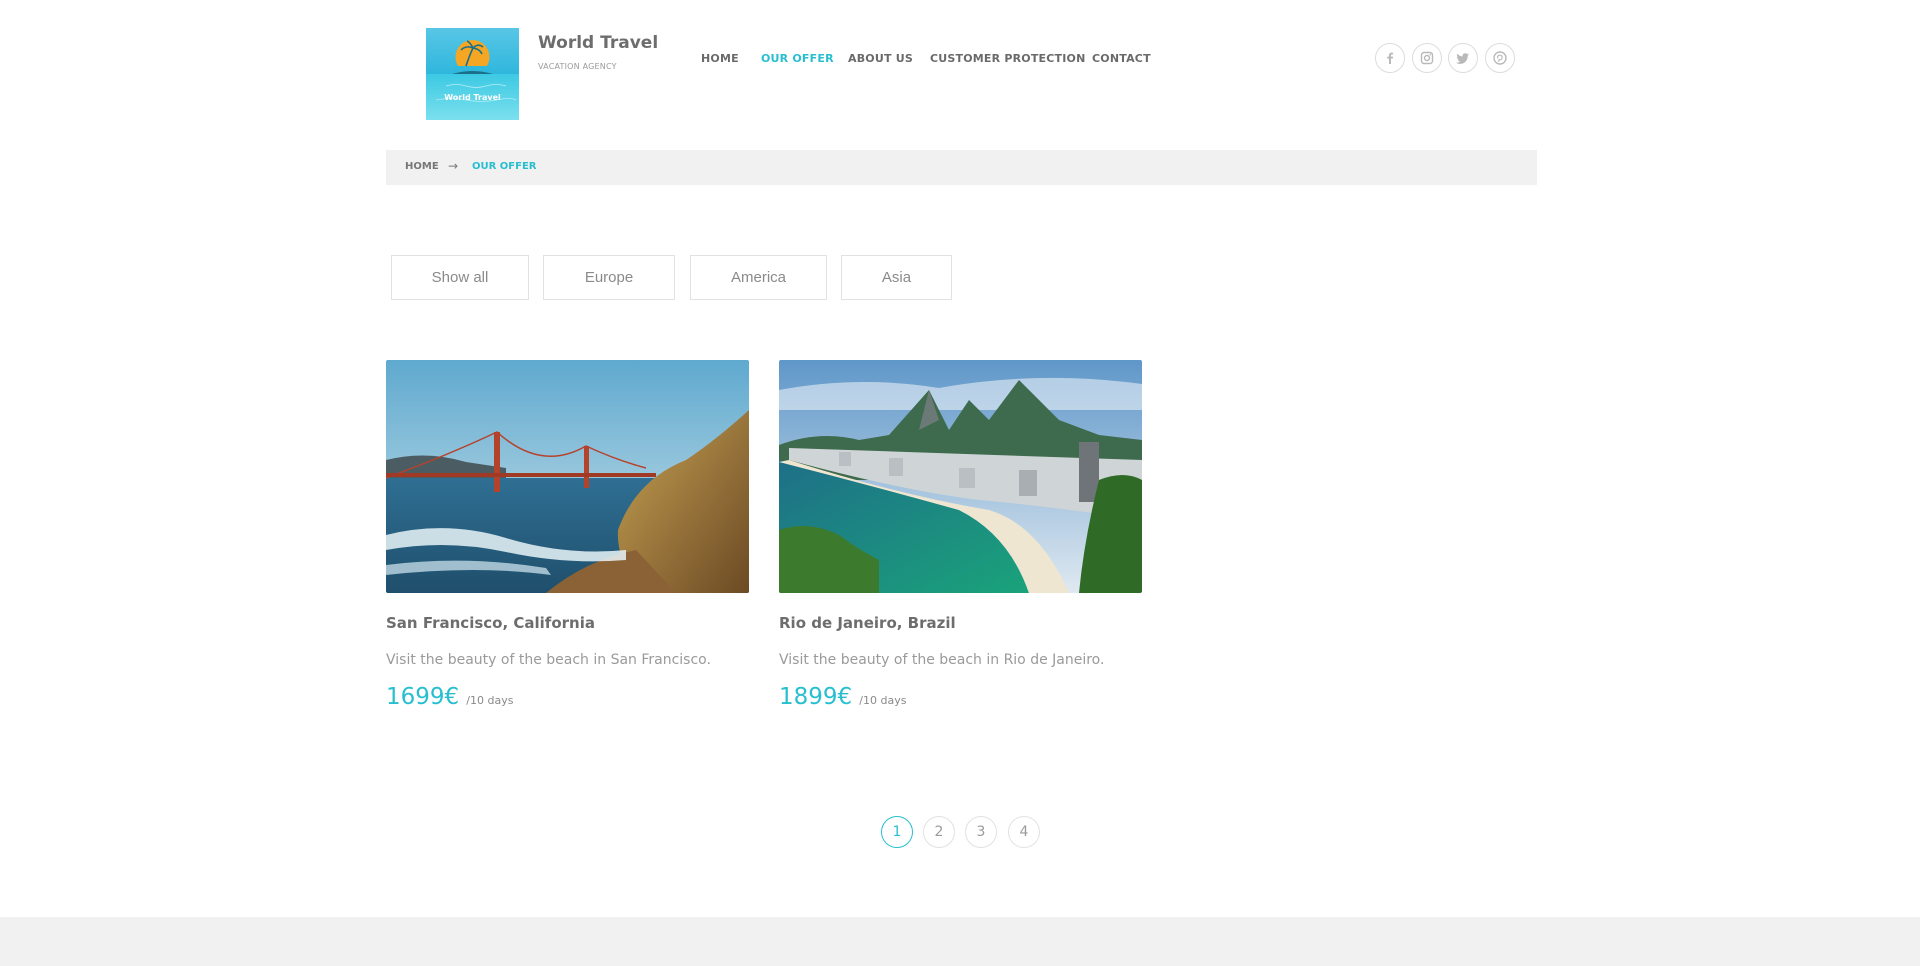 The image size is (1920, 966). What do you see at coordinates (422, 166) in the screenshot?
I see `breadcrumb-home-link: HOME` at bounding box center [422, 166].